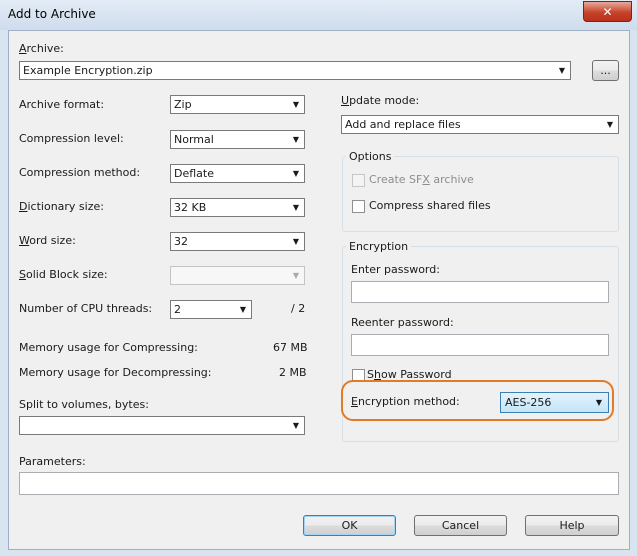 The image size is (637, 556). Describe the element at coordinates (237, 241) in the screenshot. I see `word-size-select: 32 ▼` at that location.